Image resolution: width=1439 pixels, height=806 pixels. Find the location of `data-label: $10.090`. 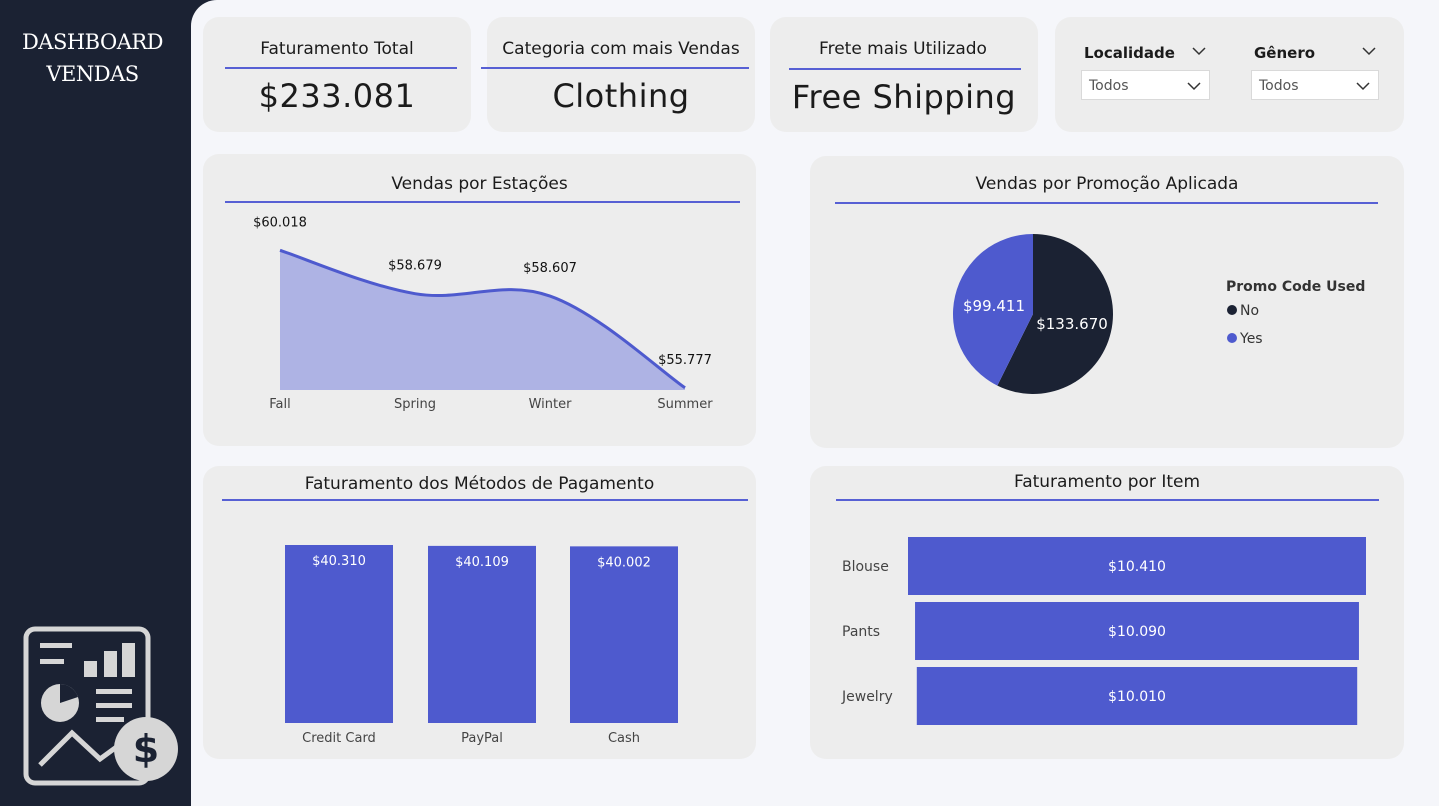

data-label: $10.090 is located at coordinates (1137, 632).